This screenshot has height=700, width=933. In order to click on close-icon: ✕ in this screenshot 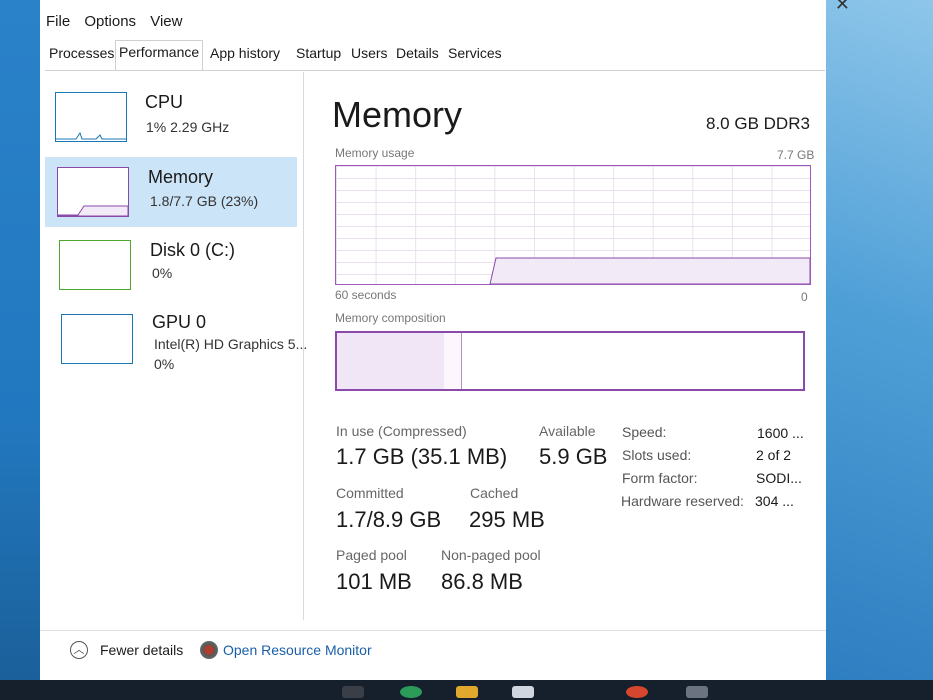, I will do `click(842, 7)`.